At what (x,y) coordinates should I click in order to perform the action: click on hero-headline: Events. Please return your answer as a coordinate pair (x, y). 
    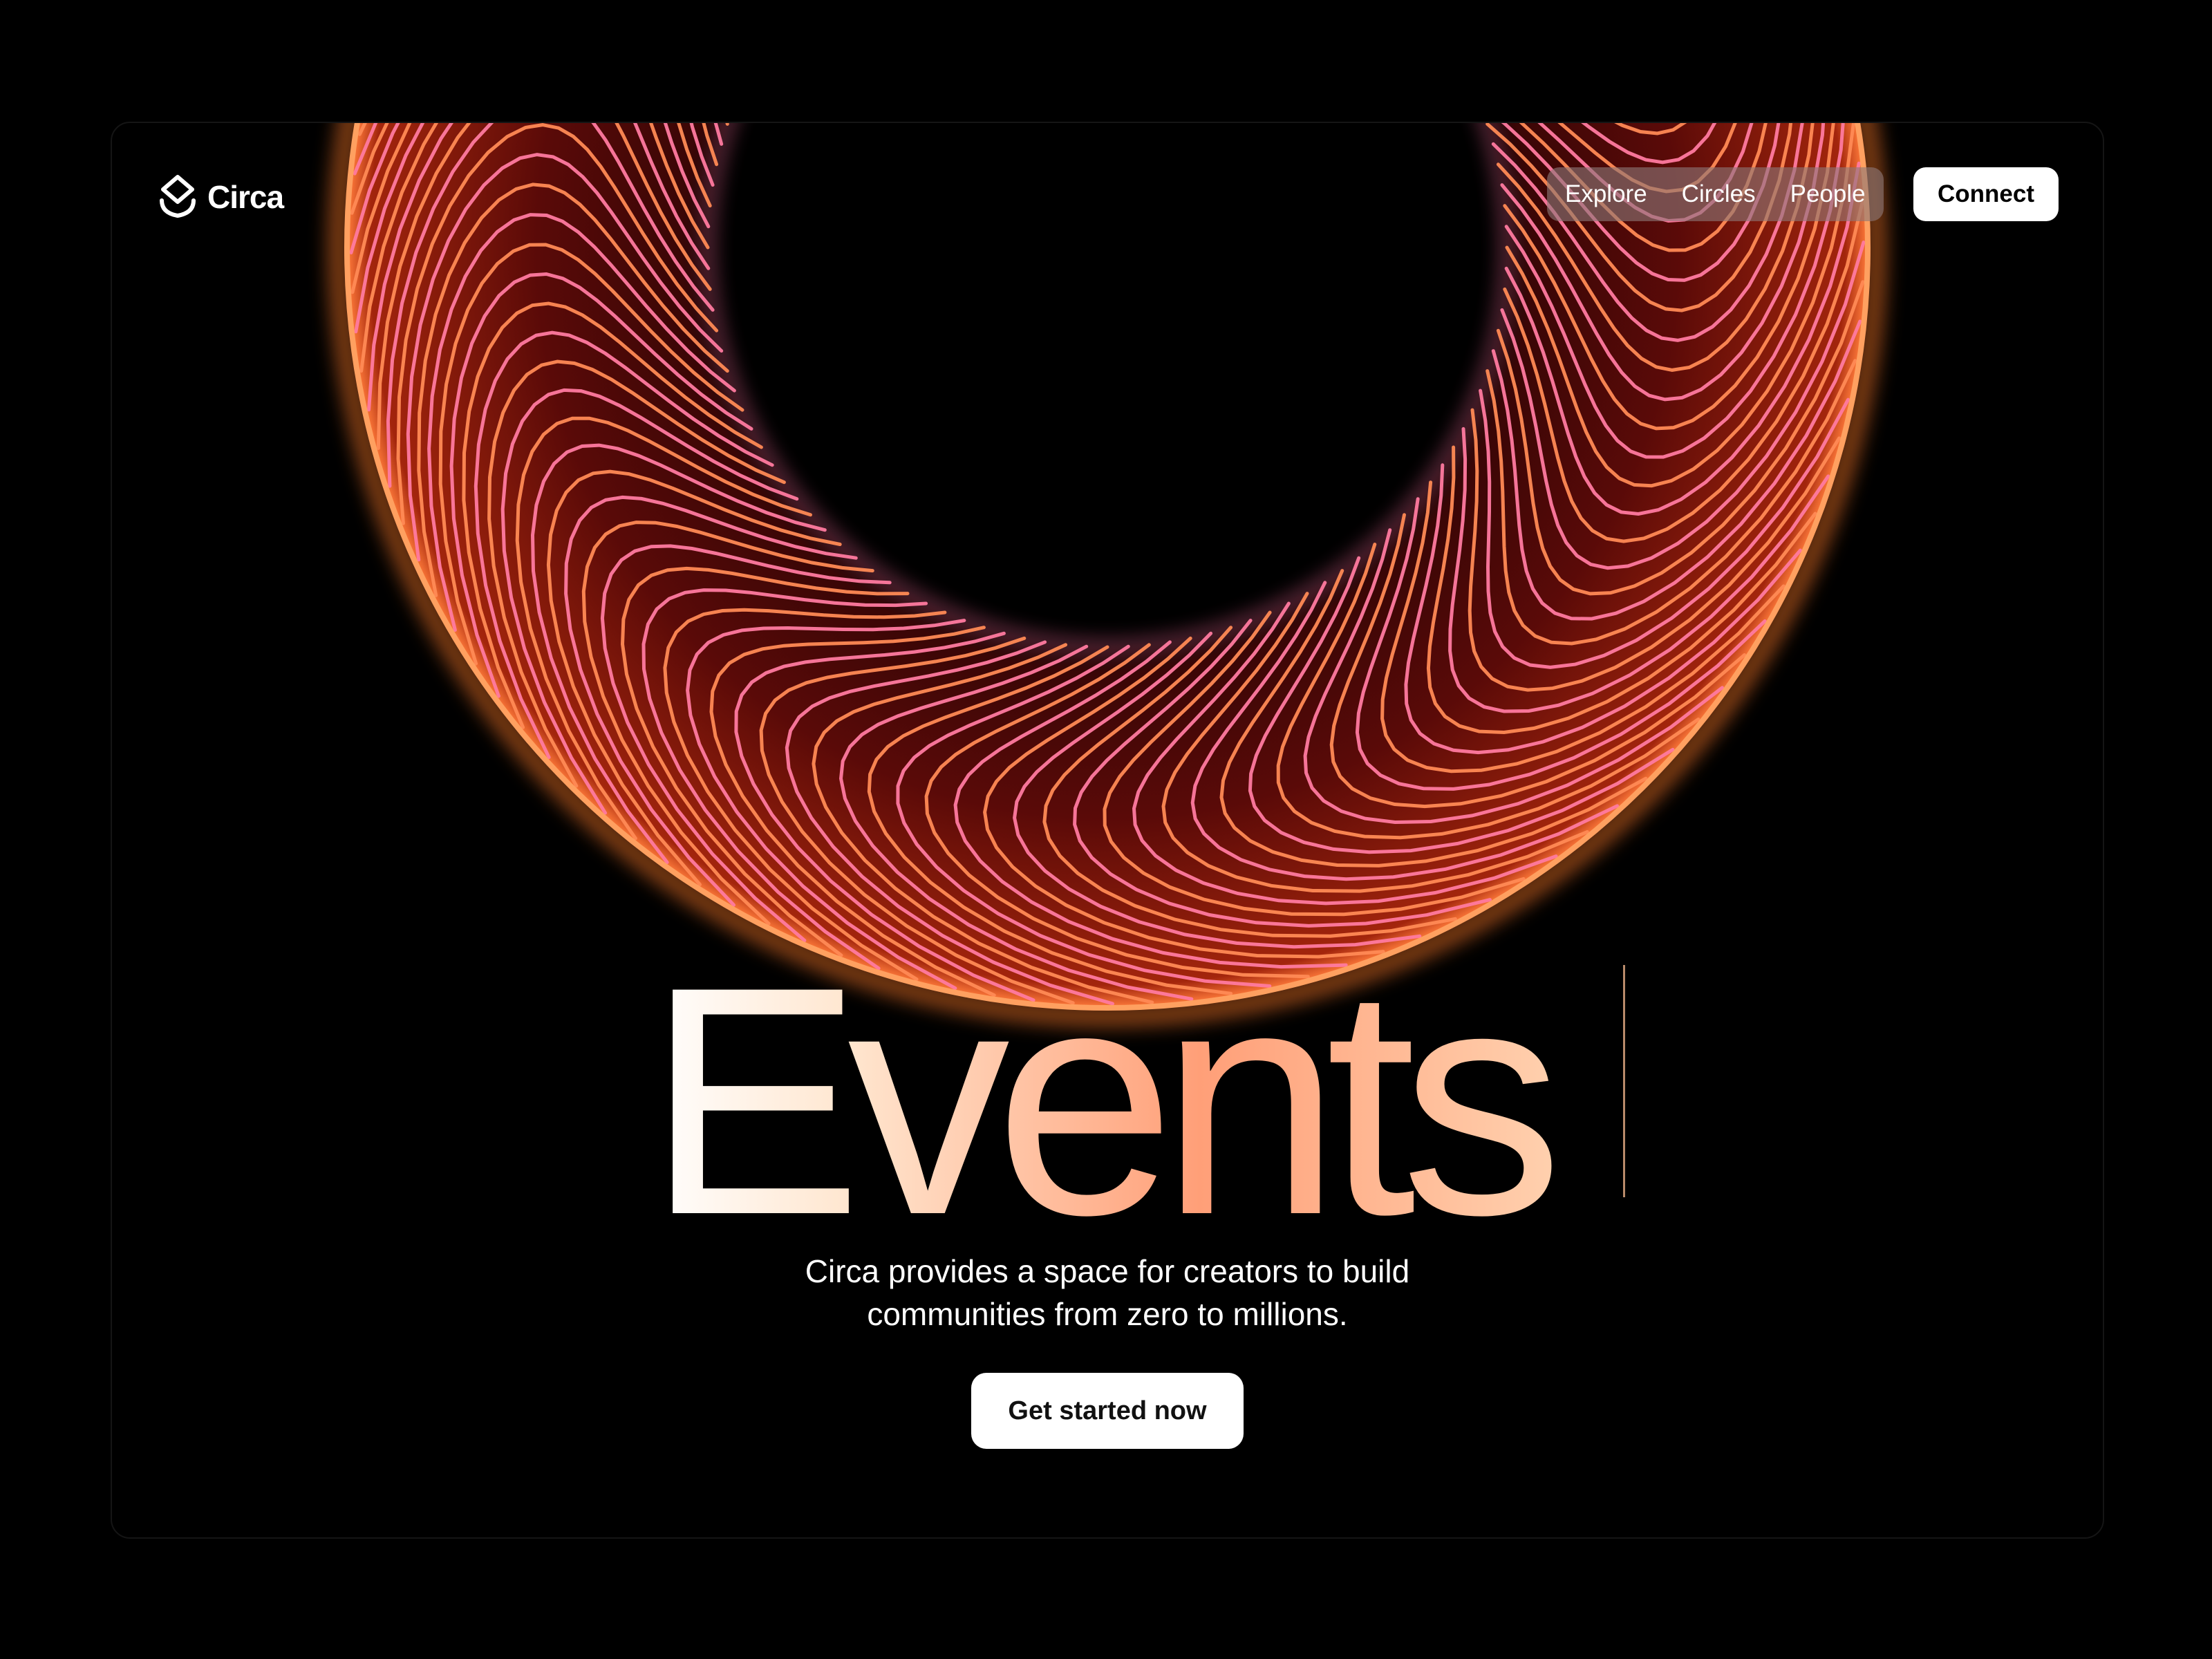
    Looking at the image, I should click on (1107, 1101).